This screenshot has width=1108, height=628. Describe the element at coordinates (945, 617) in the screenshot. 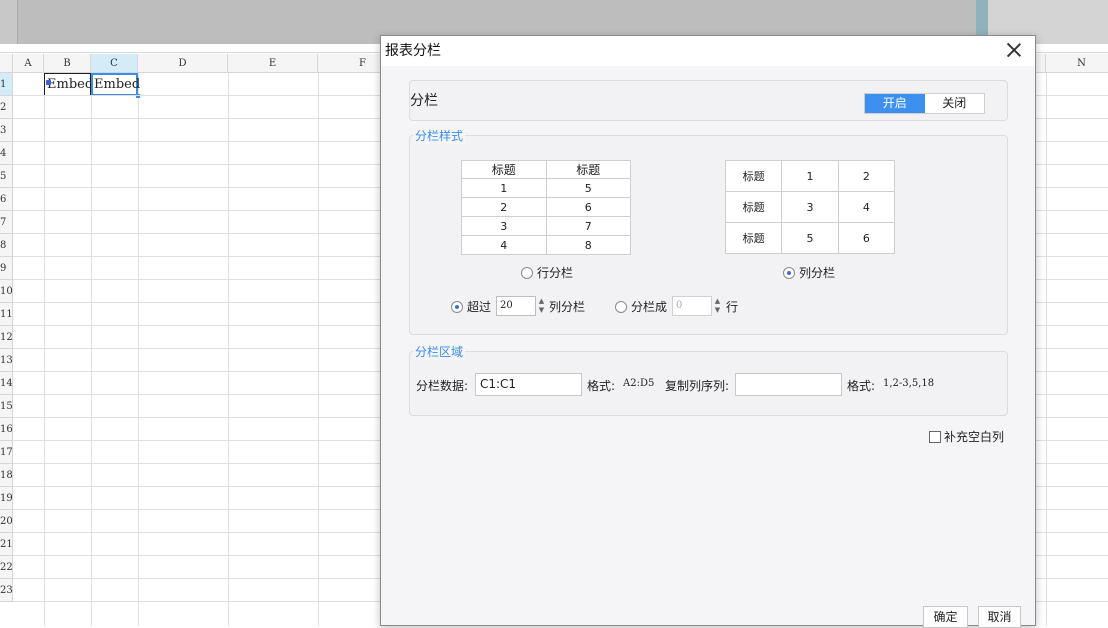

I see `ok-button: 确定` at that location.